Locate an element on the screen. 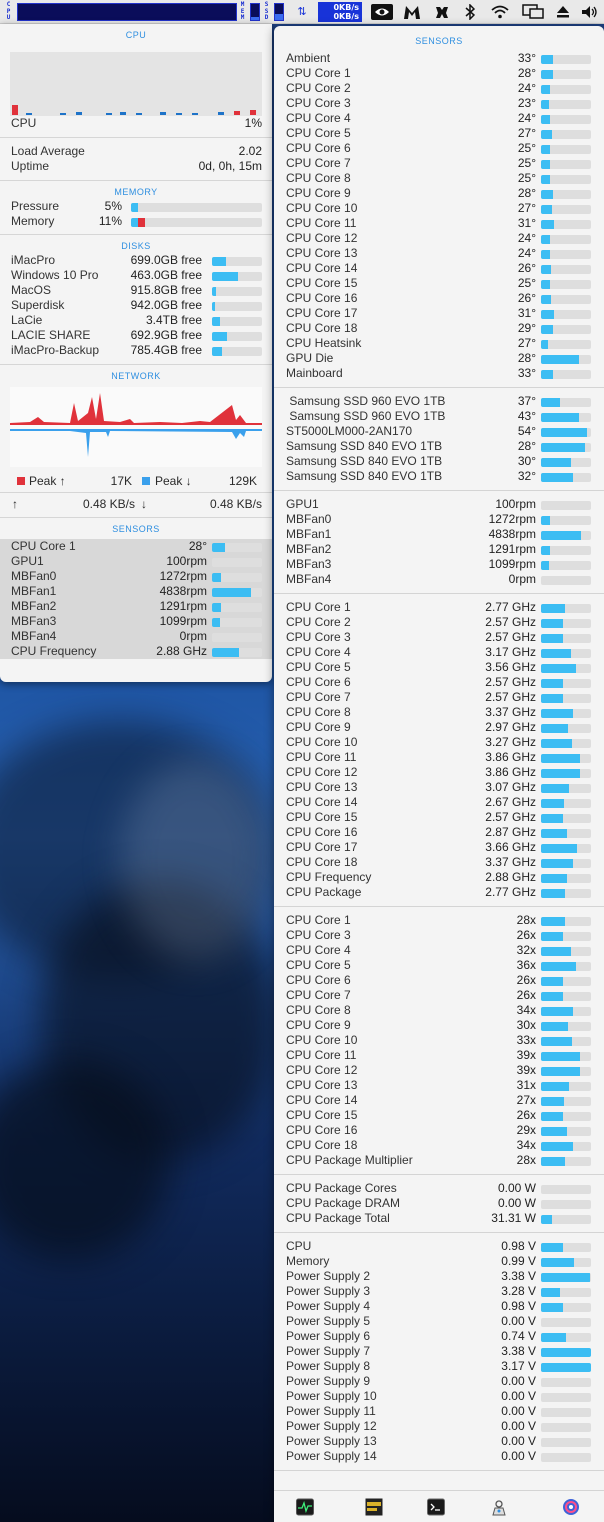  cpu-history-sample is located at coordinates (195, 114).